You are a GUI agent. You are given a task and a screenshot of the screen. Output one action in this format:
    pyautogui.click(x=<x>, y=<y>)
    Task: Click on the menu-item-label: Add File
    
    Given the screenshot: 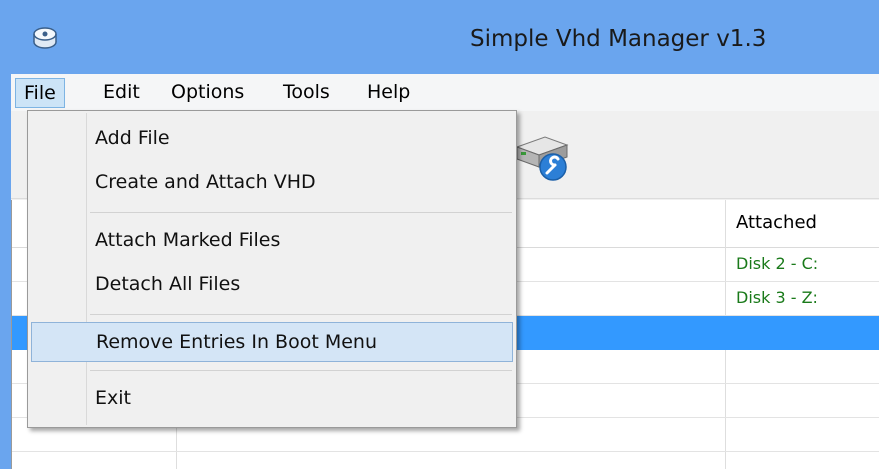 What is the action you would take?
    pyautogui.click(x=132, y=138)
    